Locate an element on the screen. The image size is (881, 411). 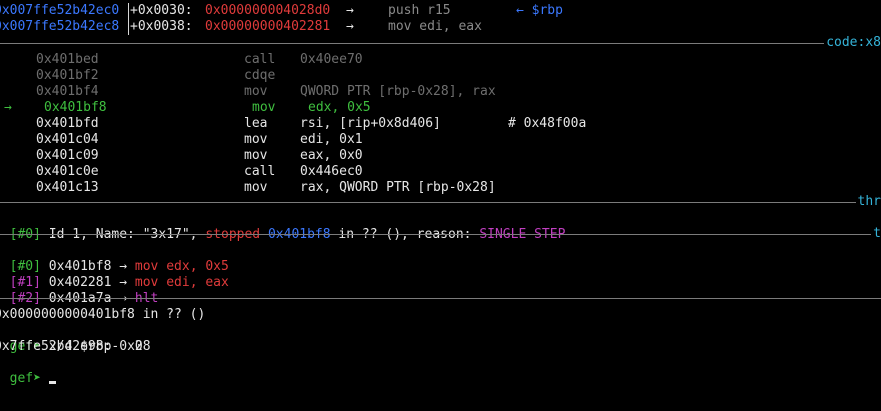
stack-value: 0x000000004028d0 is located at coordinates (268, 10).